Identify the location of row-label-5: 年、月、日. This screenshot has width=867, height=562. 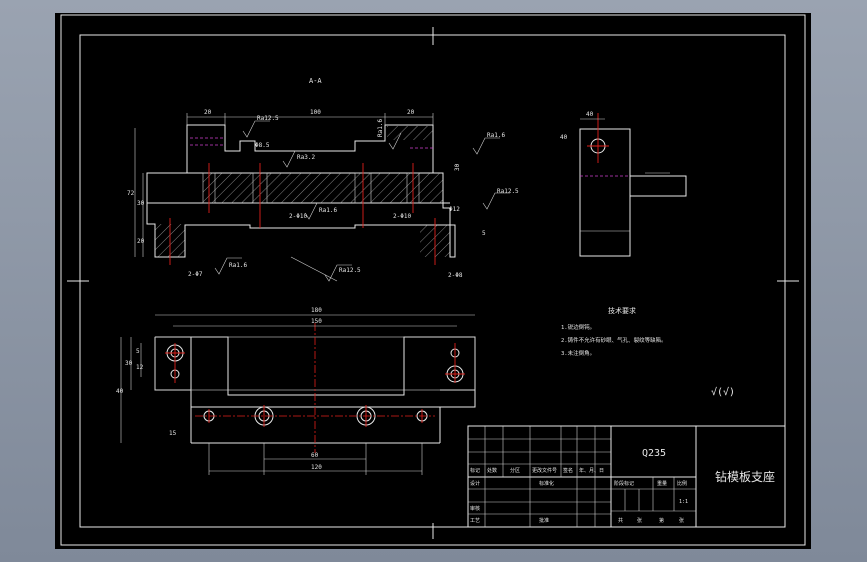
(591, 470).